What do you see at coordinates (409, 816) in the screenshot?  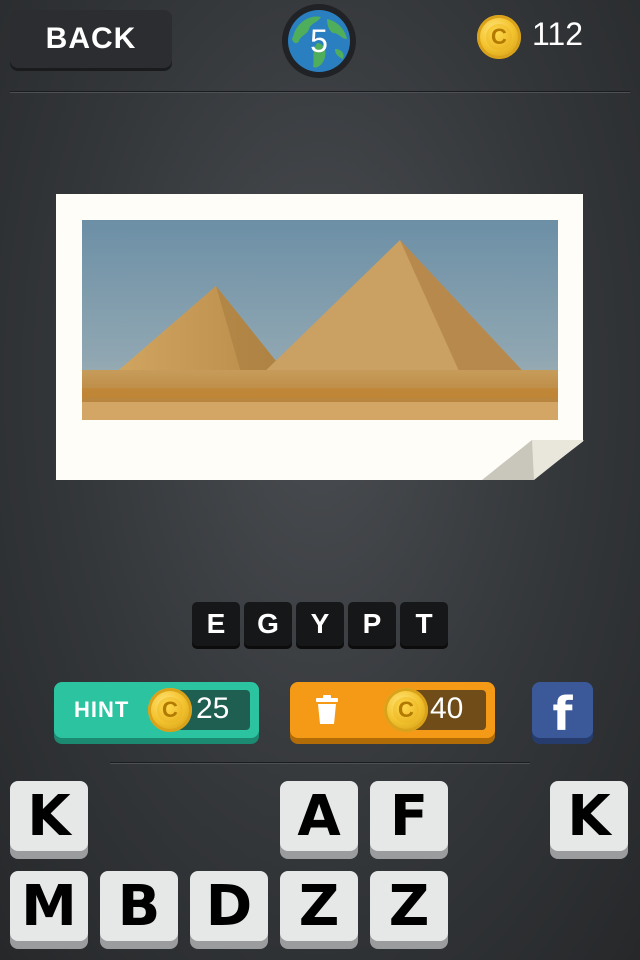 I see `letter-key: F` at bounding box center [409, 816].